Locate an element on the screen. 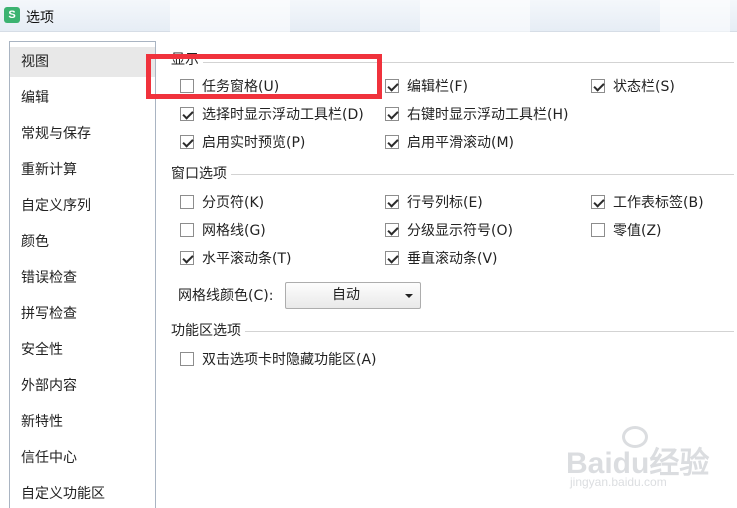  smooth-scroll-label: 启用平滑滚动(M) is located at coordinates (461, 143).